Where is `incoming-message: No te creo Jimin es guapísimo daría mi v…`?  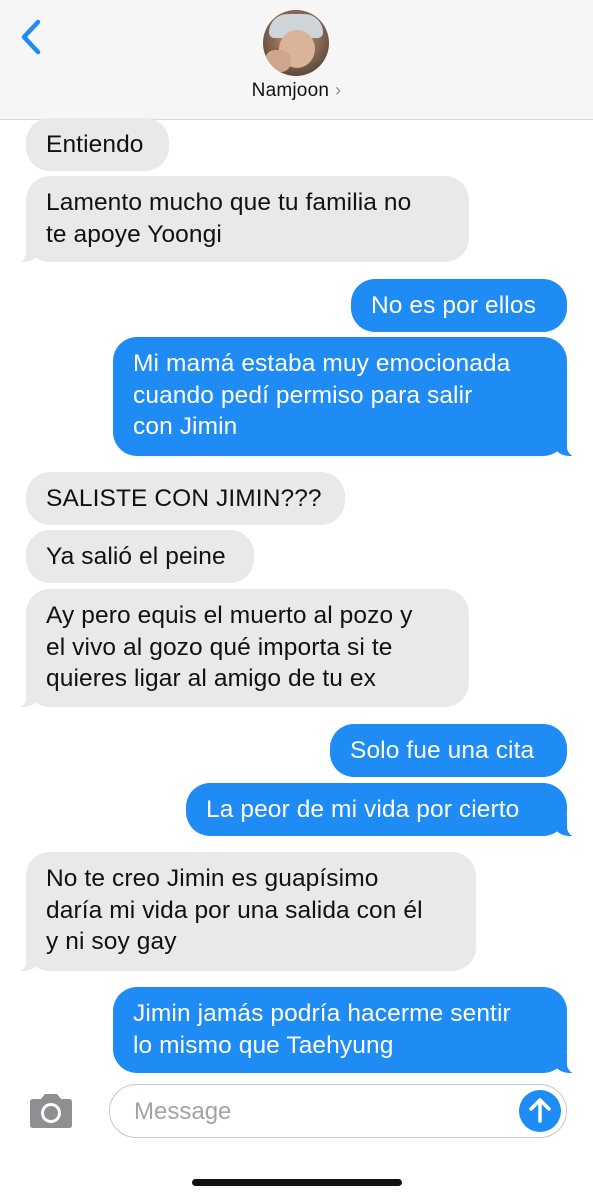 incoming-message: No te creo Jimin es guapísimo daría mi v… is located at coordinates (245, 912).